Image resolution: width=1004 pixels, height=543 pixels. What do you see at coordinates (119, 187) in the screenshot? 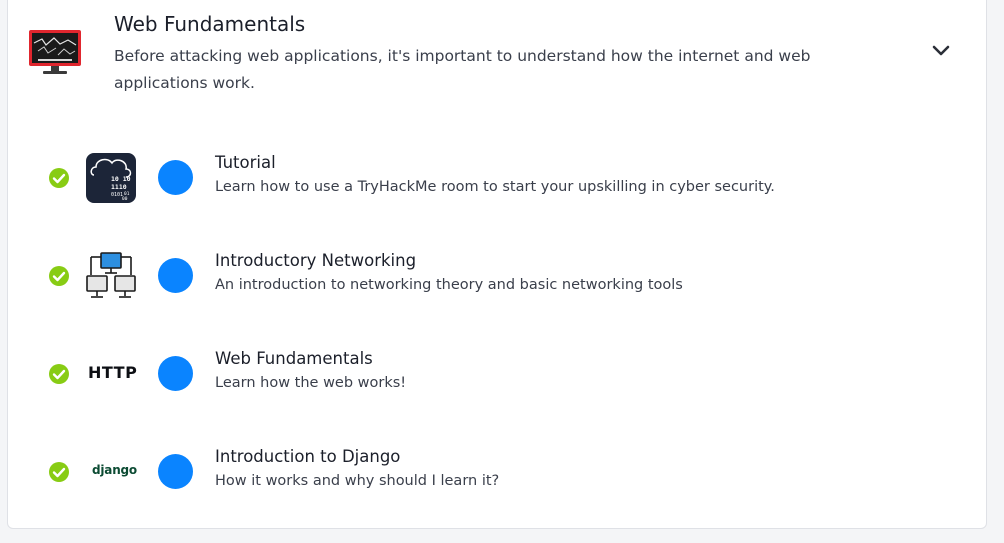
I see `binary-text-2: 1110` at bounding box center [119, 187].